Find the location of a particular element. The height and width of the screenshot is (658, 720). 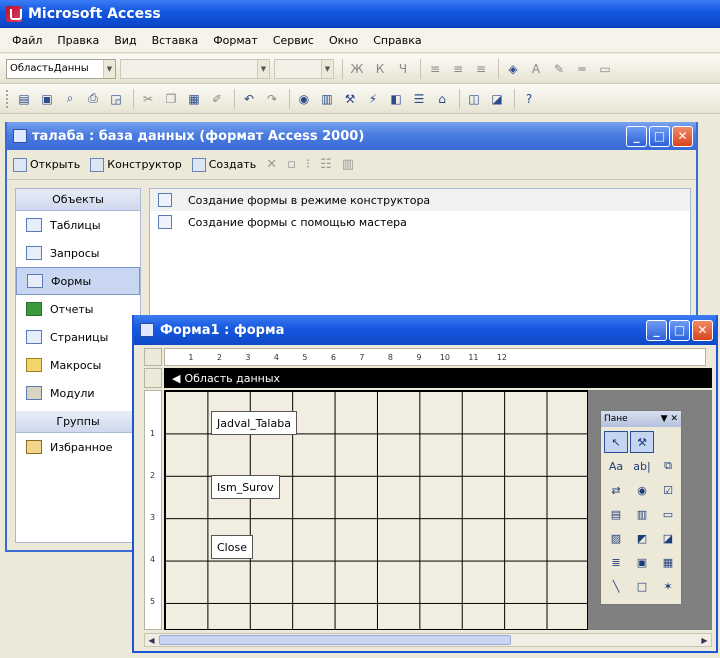

special-effect-icon: ▭ is located at coordinates (605, 69).